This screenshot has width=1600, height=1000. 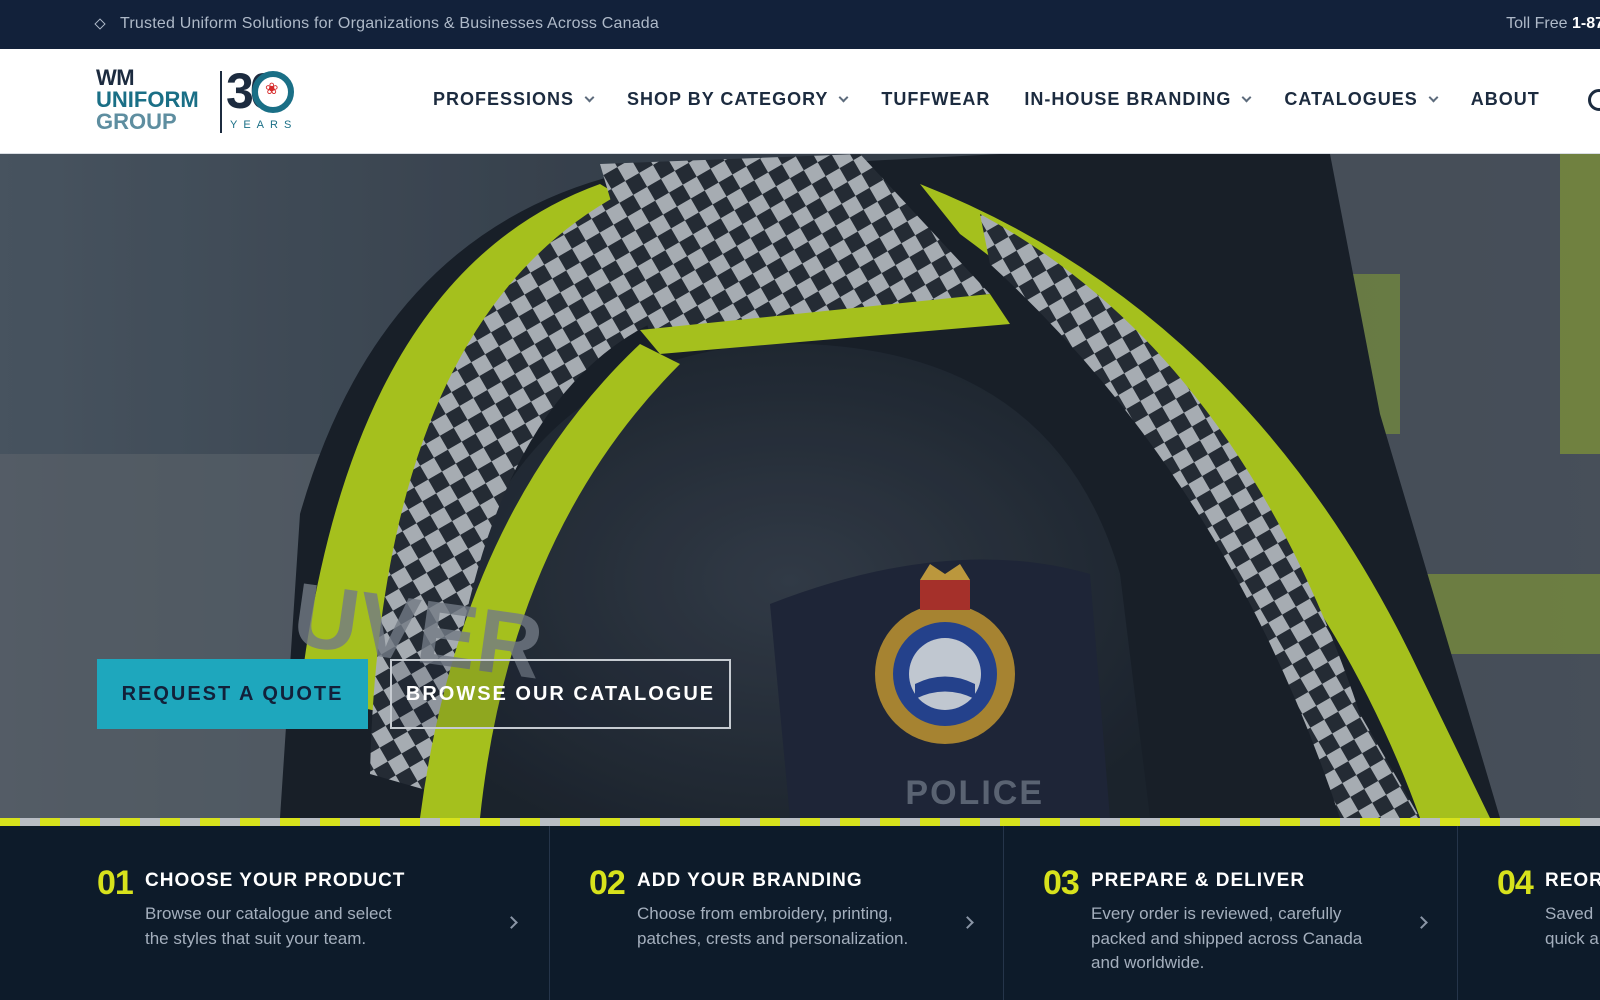 What do you see at coordinates (1061, 883) in the screenshot?
I see `step-number: 03` at bounding box center [1061, 883].